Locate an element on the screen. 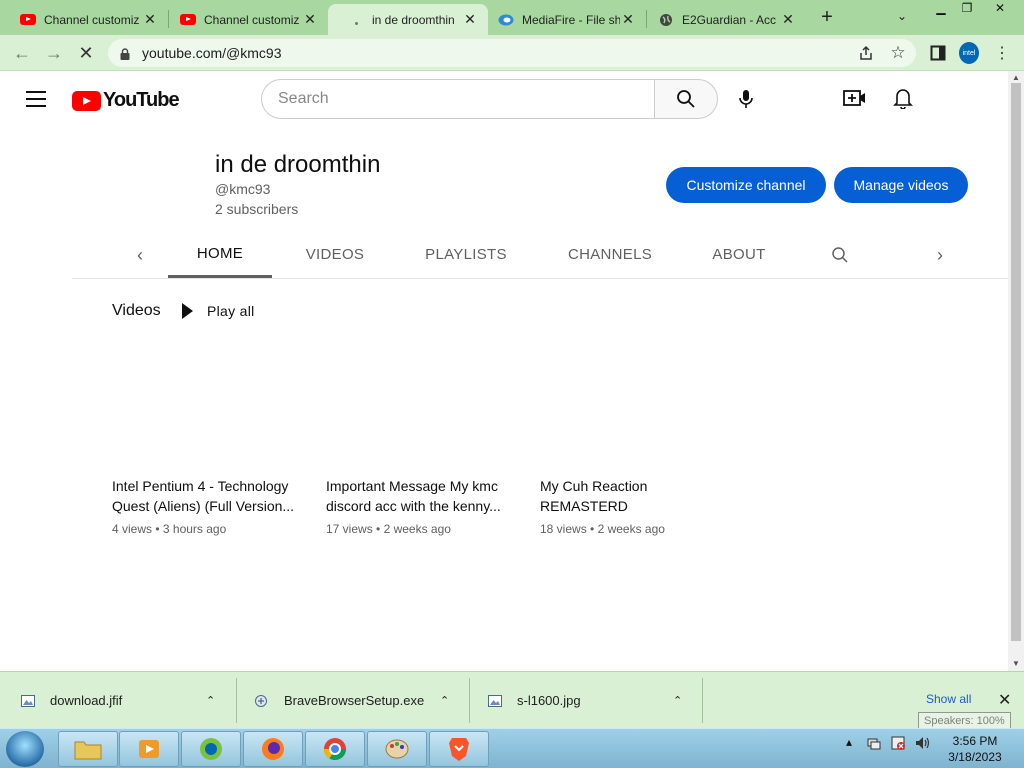 Image resolution: width=1024 pixels, height=768 pixels. tab-search-chevron-icon: ⌄ is located at coordinates (902, 16).